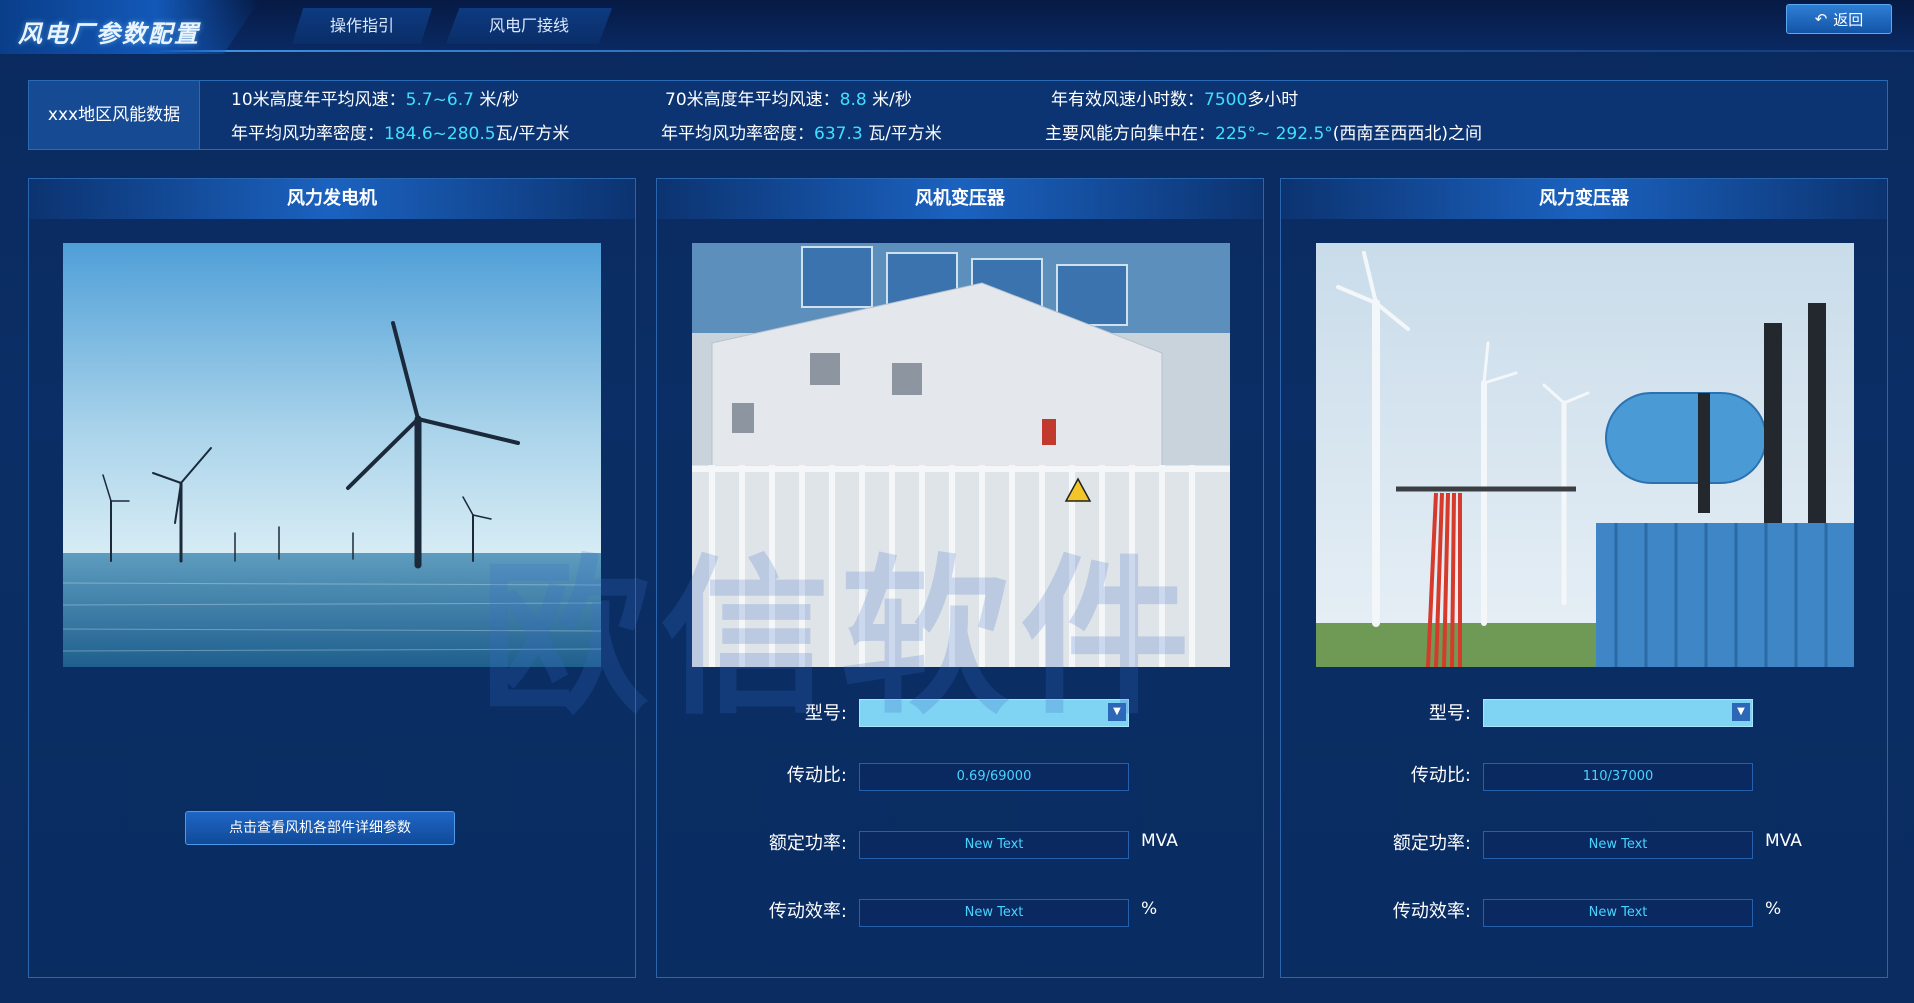  What do you see at coordinates (1585, 455) in the screenshot?
I see `substation-transformer-image` at bounding box center [1585, 455].